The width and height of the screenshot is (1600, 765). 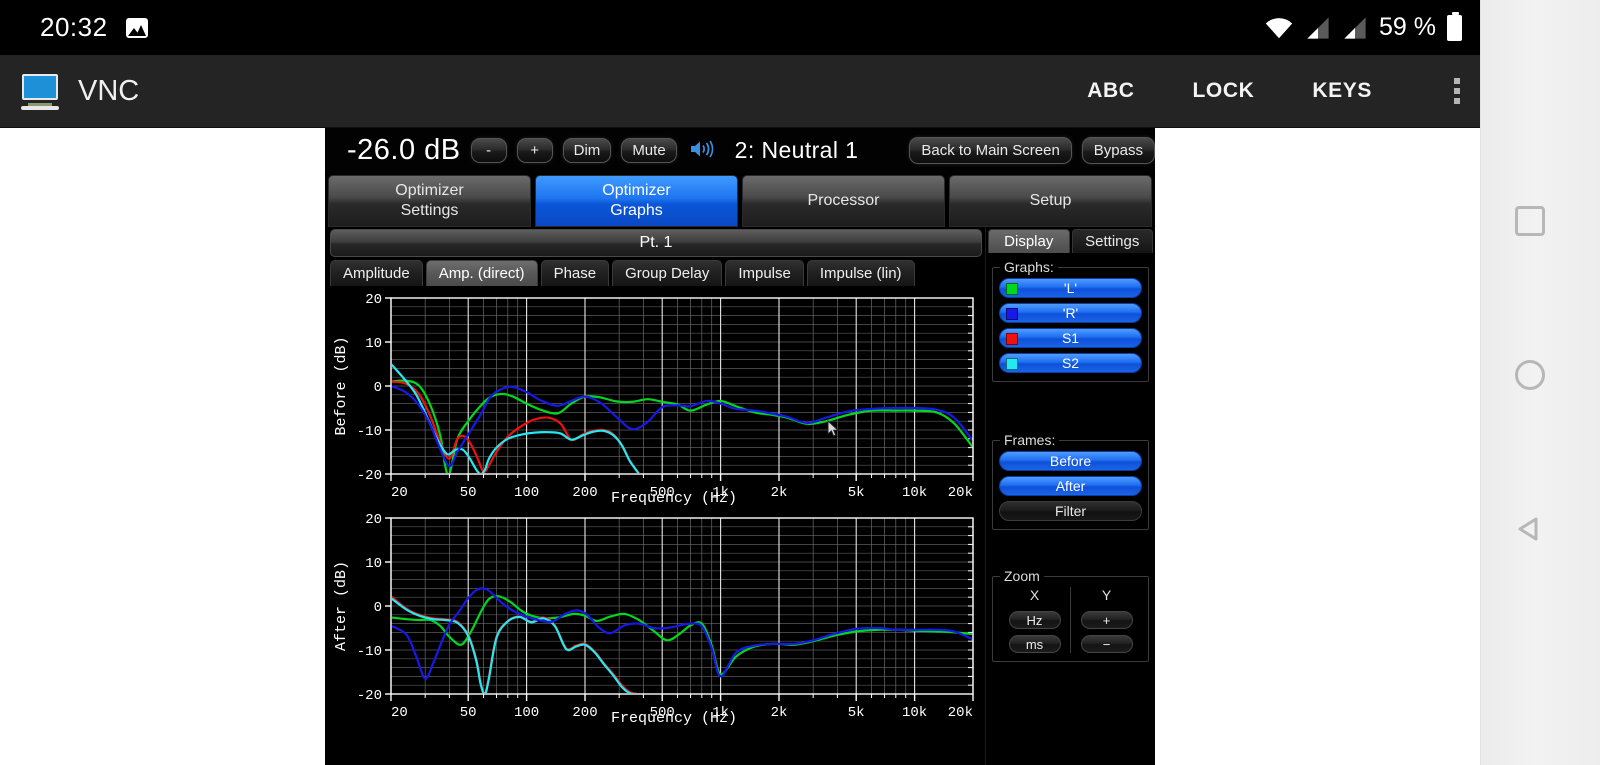 I want to click on back-to-main-screen-button: Back to Main Screen, so click(x=990, y=150).